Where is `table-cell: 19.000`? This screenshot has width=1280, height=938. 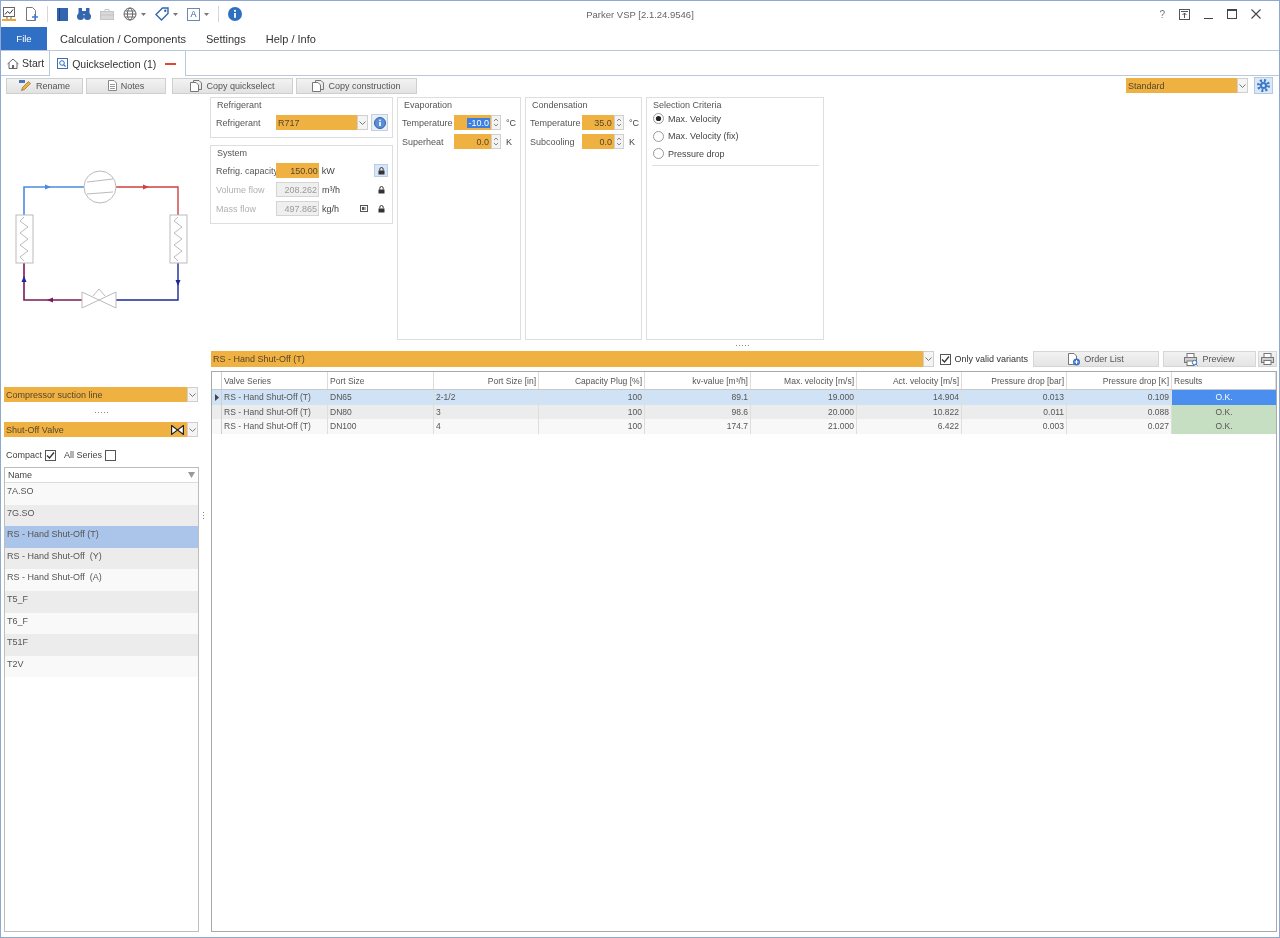 table-cell: 19.000 is located at coordinates (804, 397).